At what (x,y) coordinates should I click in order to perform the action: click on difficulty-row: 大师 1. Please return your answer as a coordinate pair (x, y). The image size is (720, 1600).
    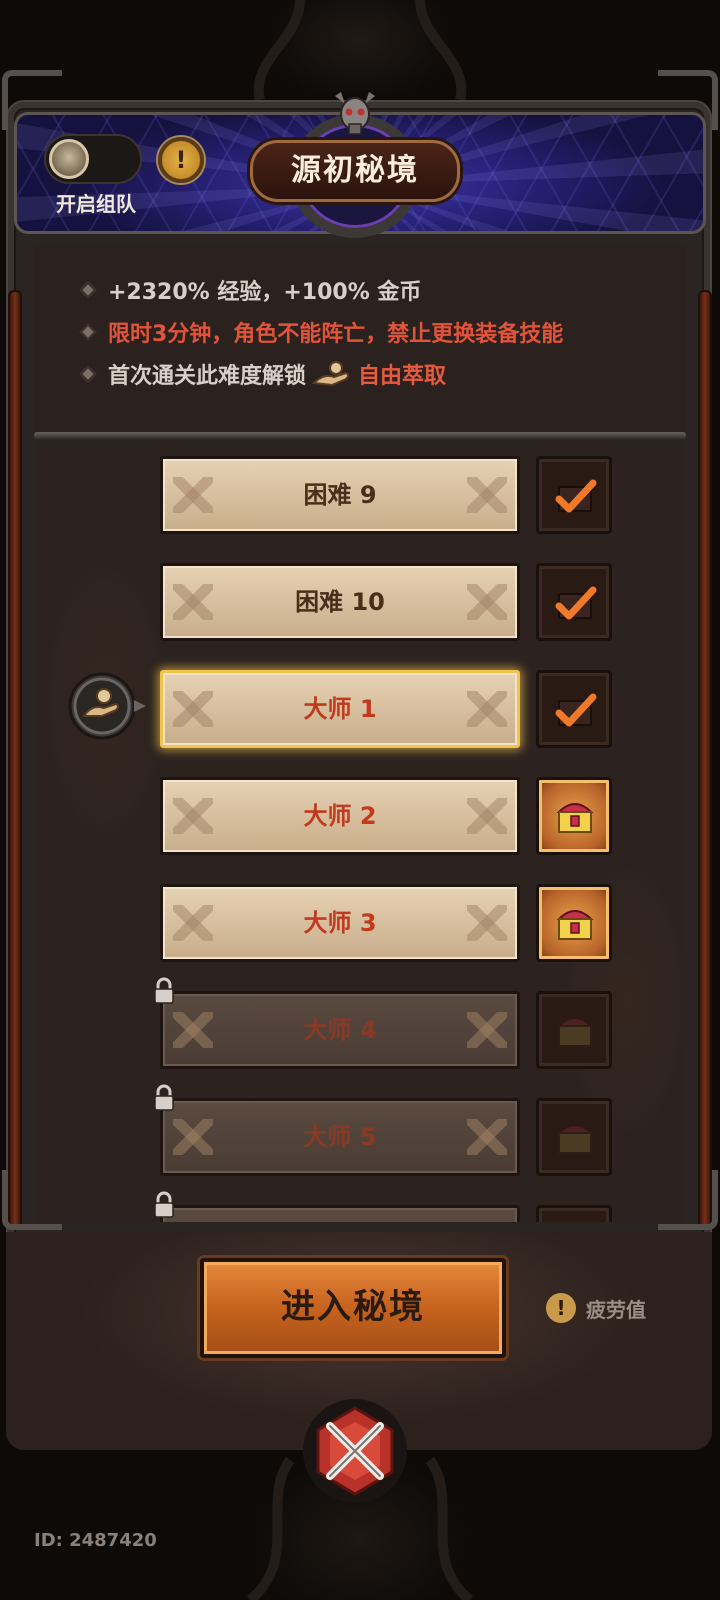
    Looking at the image, I should click on (360, 711).